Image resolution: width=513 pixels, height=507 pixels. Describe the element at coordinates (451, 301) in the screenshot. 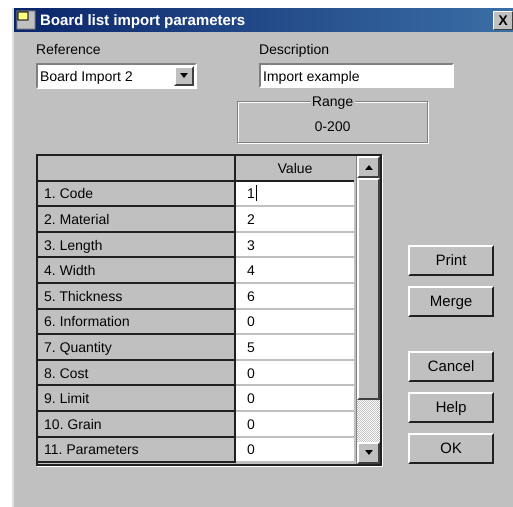

I see `dialog-button: Merge` at that location.